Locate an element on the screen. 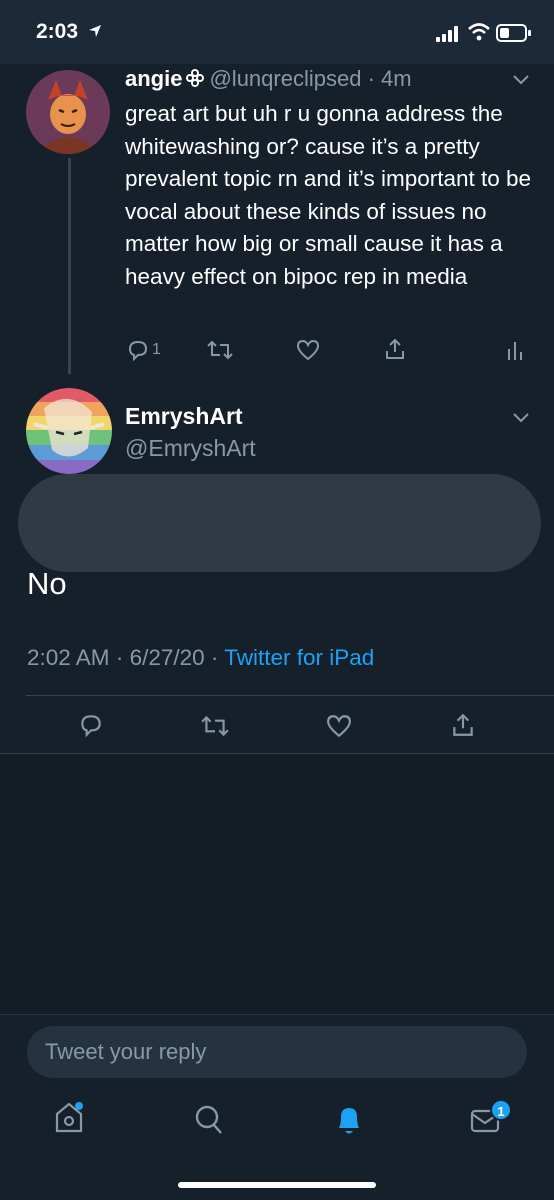 This screenshot has height=1200, width=554. tweet-metadata: 2:02 AM · 6/27/20 · Twitter for iPad is located at coordinates (200, 658).